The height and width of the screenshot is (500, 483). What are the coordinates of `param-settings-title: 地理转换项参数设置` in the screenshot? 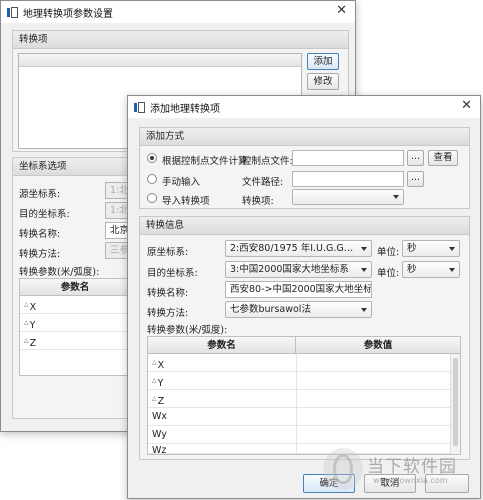 It's located at (68, 14).